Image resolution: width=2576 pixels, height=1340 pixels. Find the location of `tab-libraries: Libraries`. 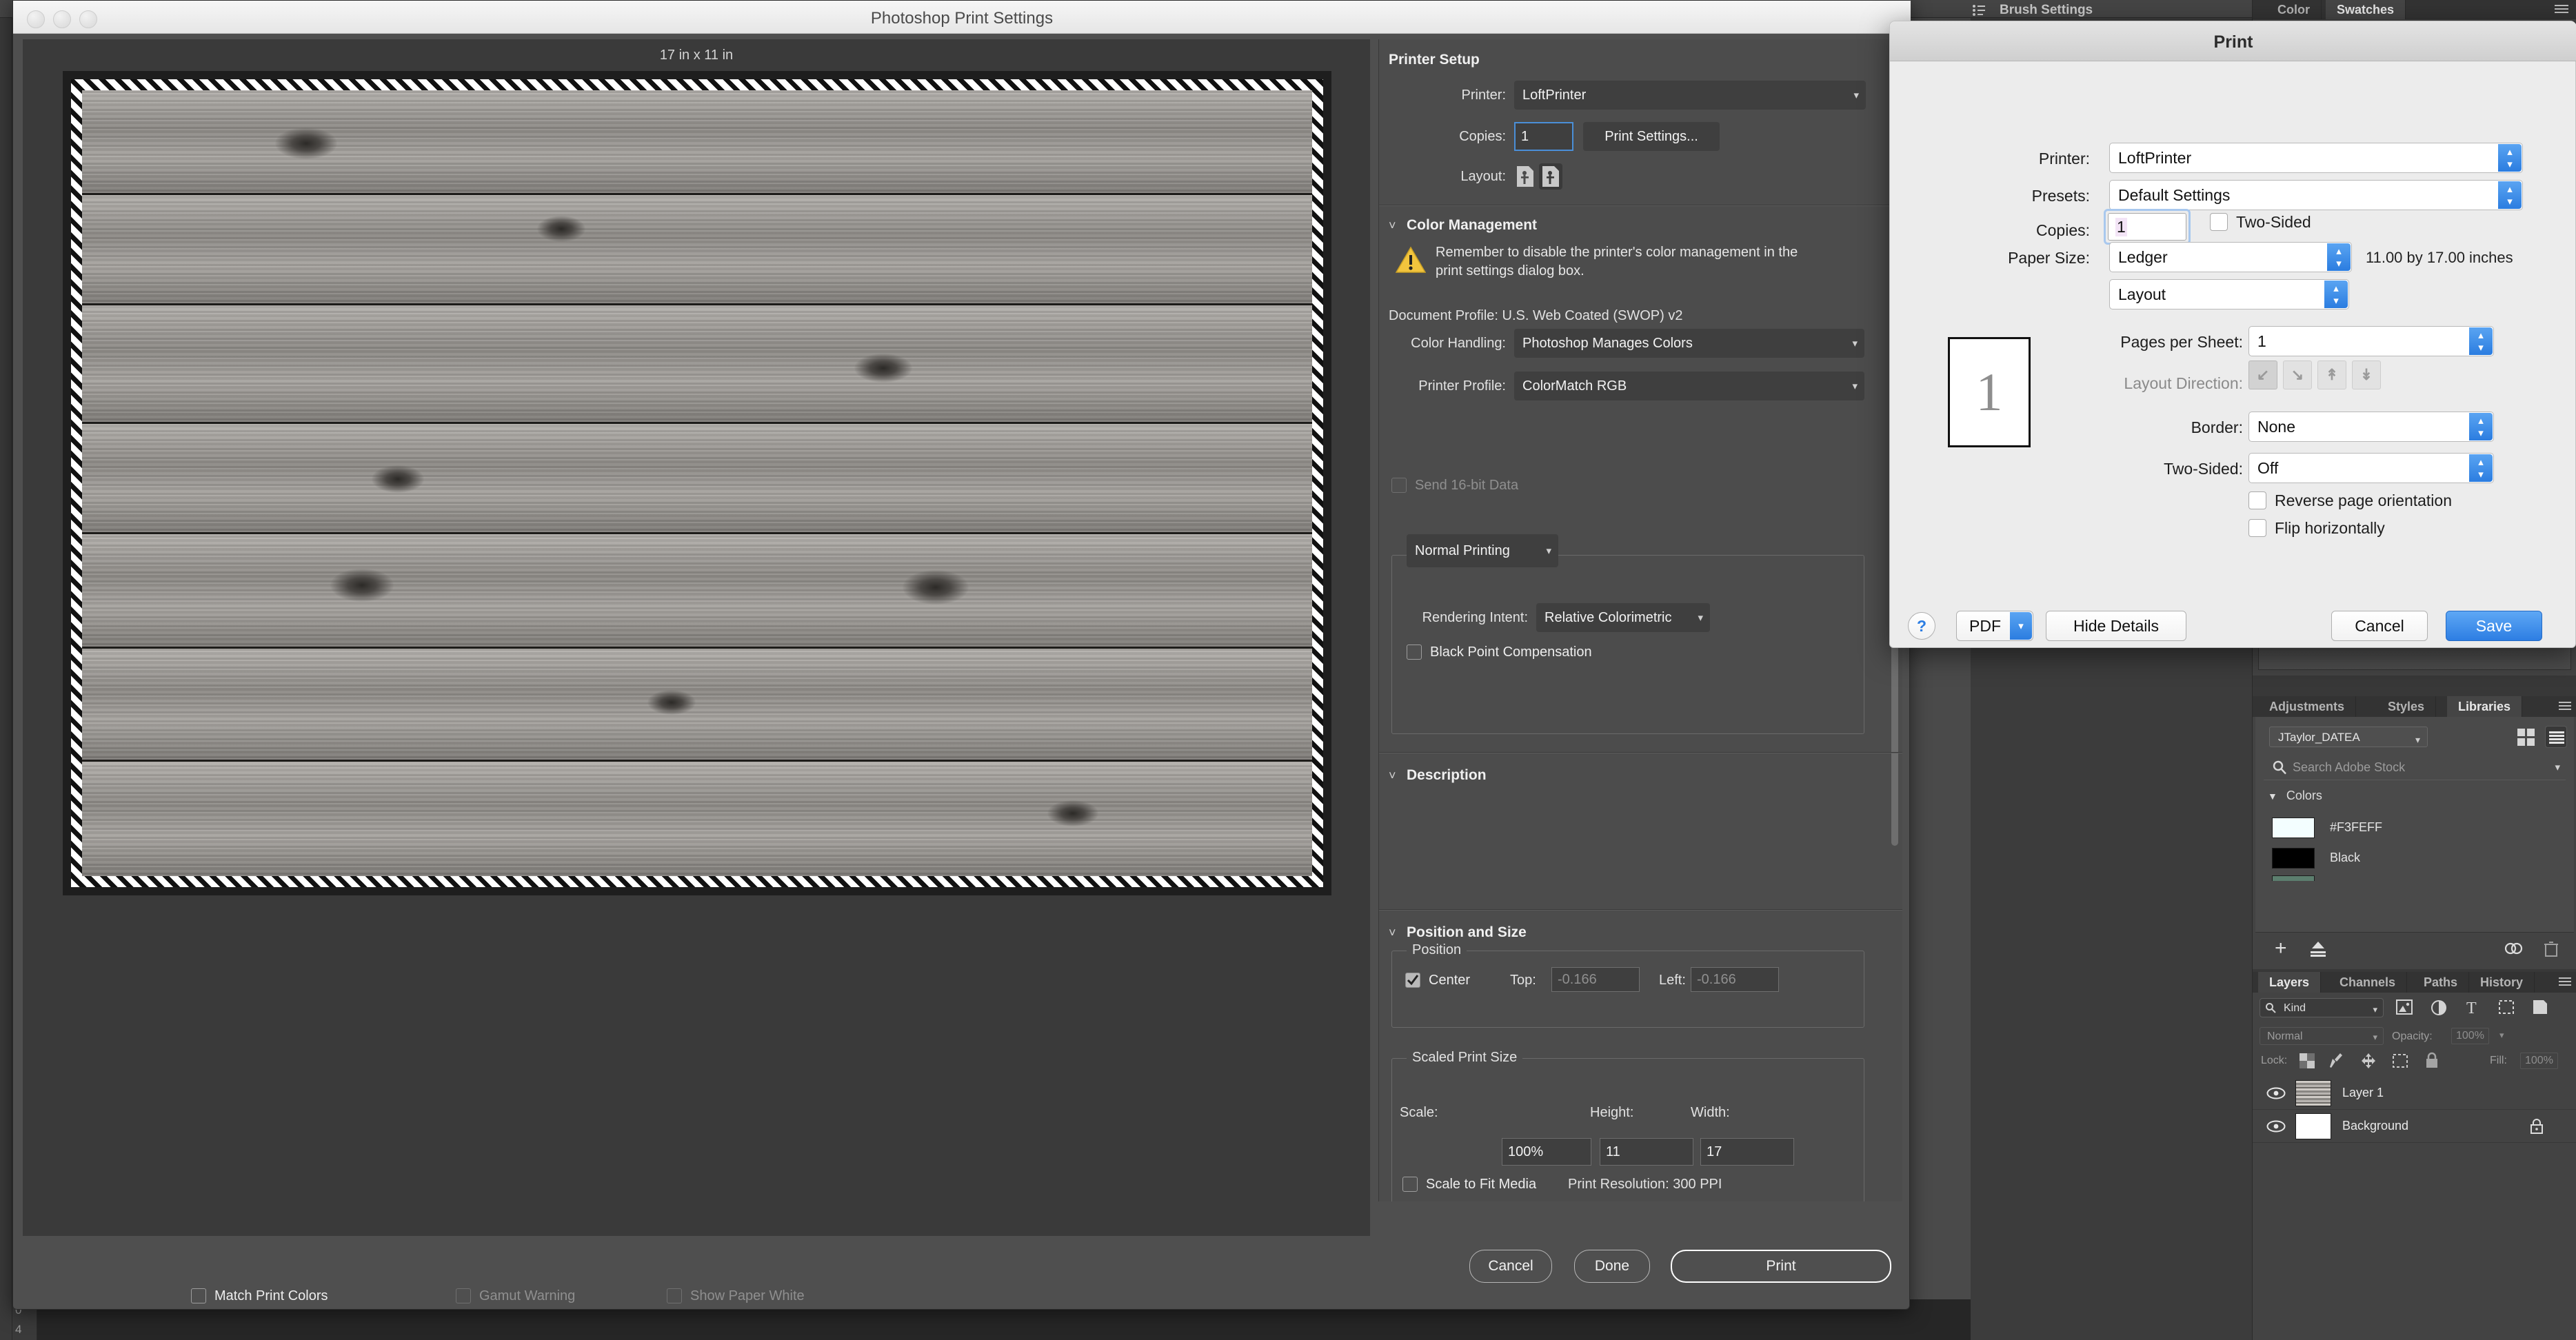

tab-libraries: Libraries is located at coordinates (2485, 706).